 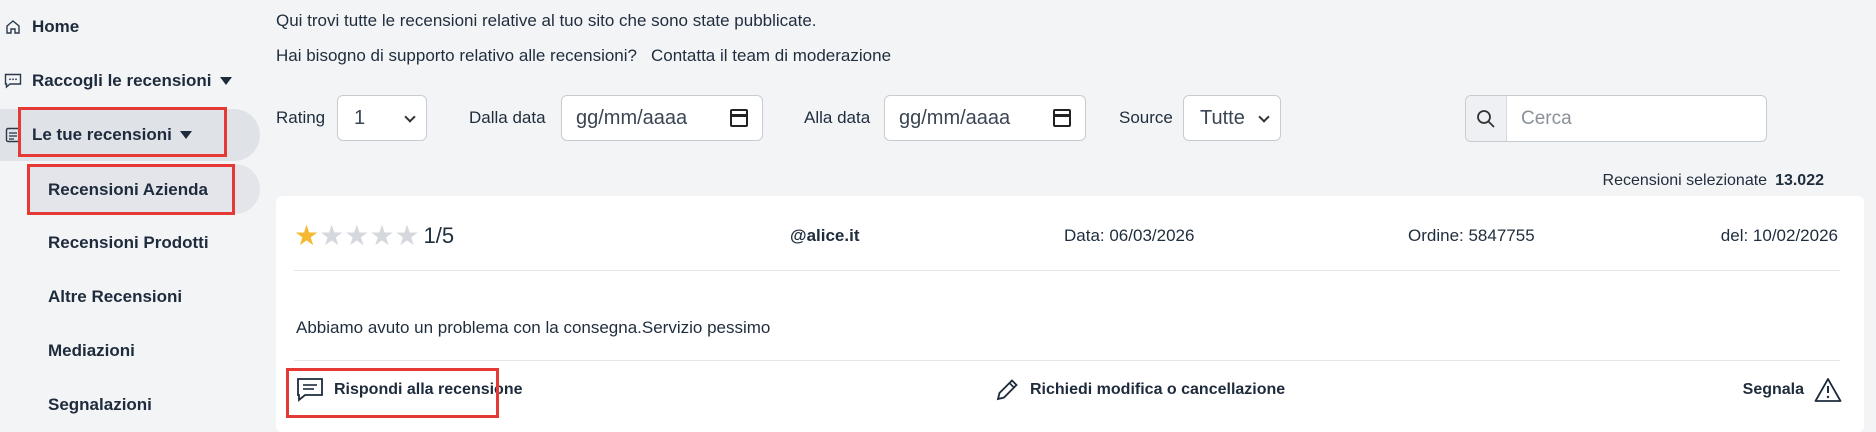 What do you see at coordinates (307, 235) in the screenshot?
I see `star-filled-icon: ★` at bounding box center [307, 235].